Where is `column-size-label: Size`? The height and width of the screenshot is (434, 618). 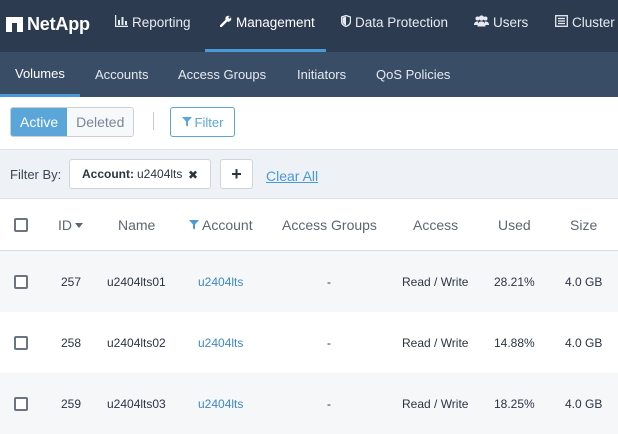
column-size-label: Size is located at coordinates (584, 225).